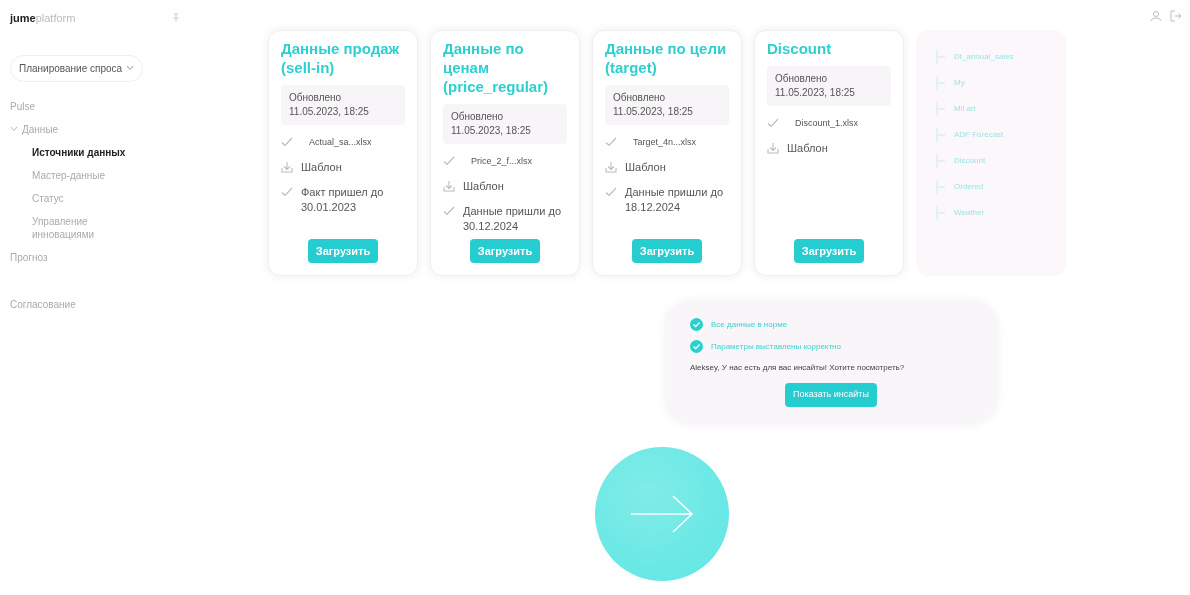  What do you see at coordinates (496, 67) in the screenshot?
I see `card-title: Данные по ценам (price_regular)` at bounding box center [496, 67].